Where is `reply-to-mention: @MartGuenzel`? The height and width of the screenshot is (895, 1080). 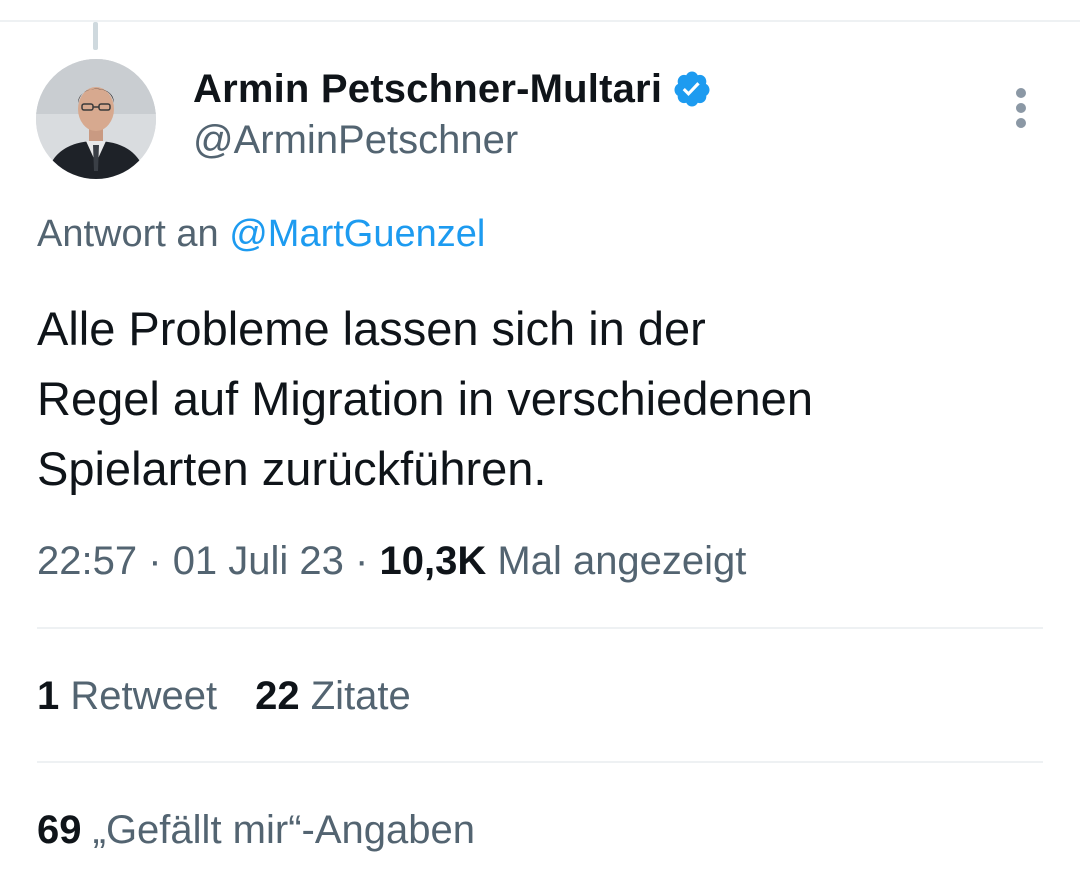 reply-to-mention: @MartGuenzel is located at coordinates (357, 234).